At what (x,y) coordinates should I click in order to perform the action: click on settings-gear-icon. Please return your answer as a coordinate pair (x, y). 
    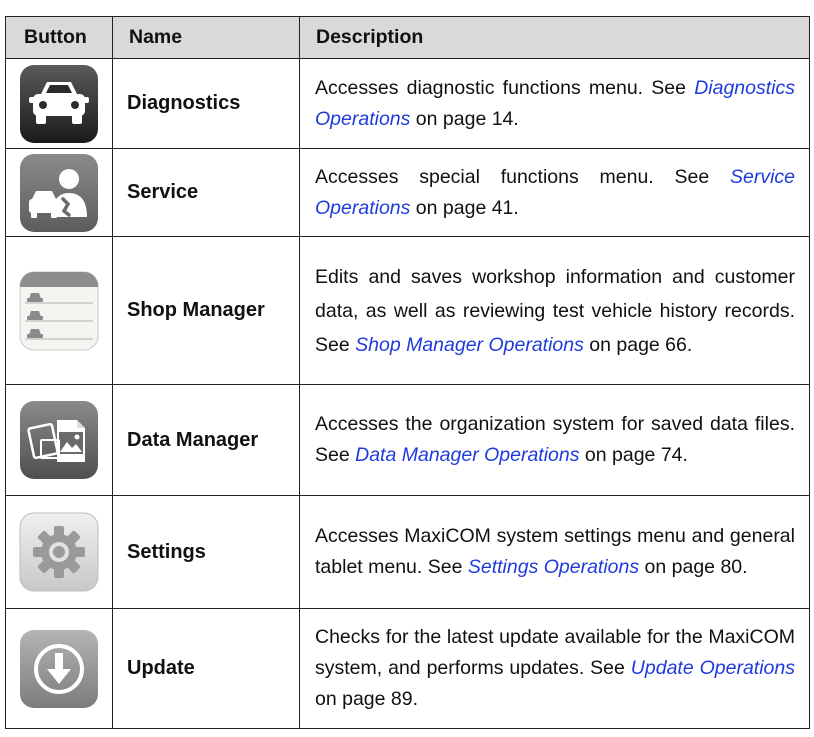
    Looking at the image, I should click on (59, 552).